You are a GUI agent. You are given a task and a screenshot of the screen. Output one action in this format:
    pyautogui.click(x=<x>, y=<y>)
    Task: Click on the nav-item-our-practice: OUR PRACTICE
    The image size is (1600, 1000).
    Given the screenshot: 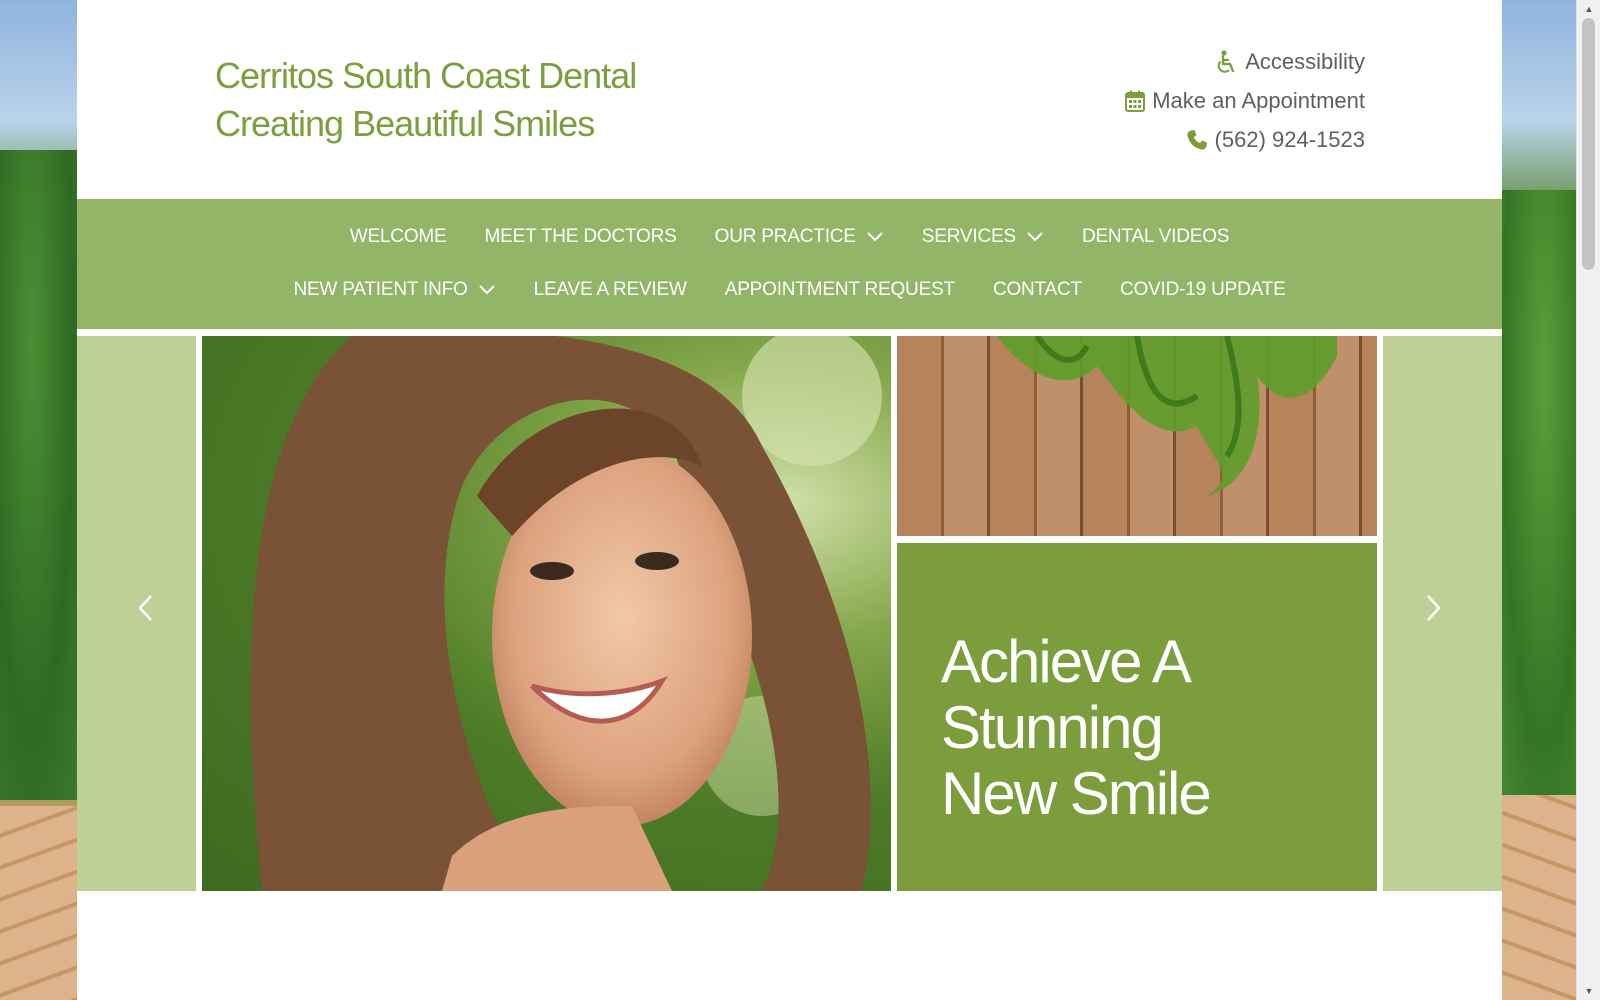 What is the action you would take?
    pyautogui.click(x=799, y=237)
    